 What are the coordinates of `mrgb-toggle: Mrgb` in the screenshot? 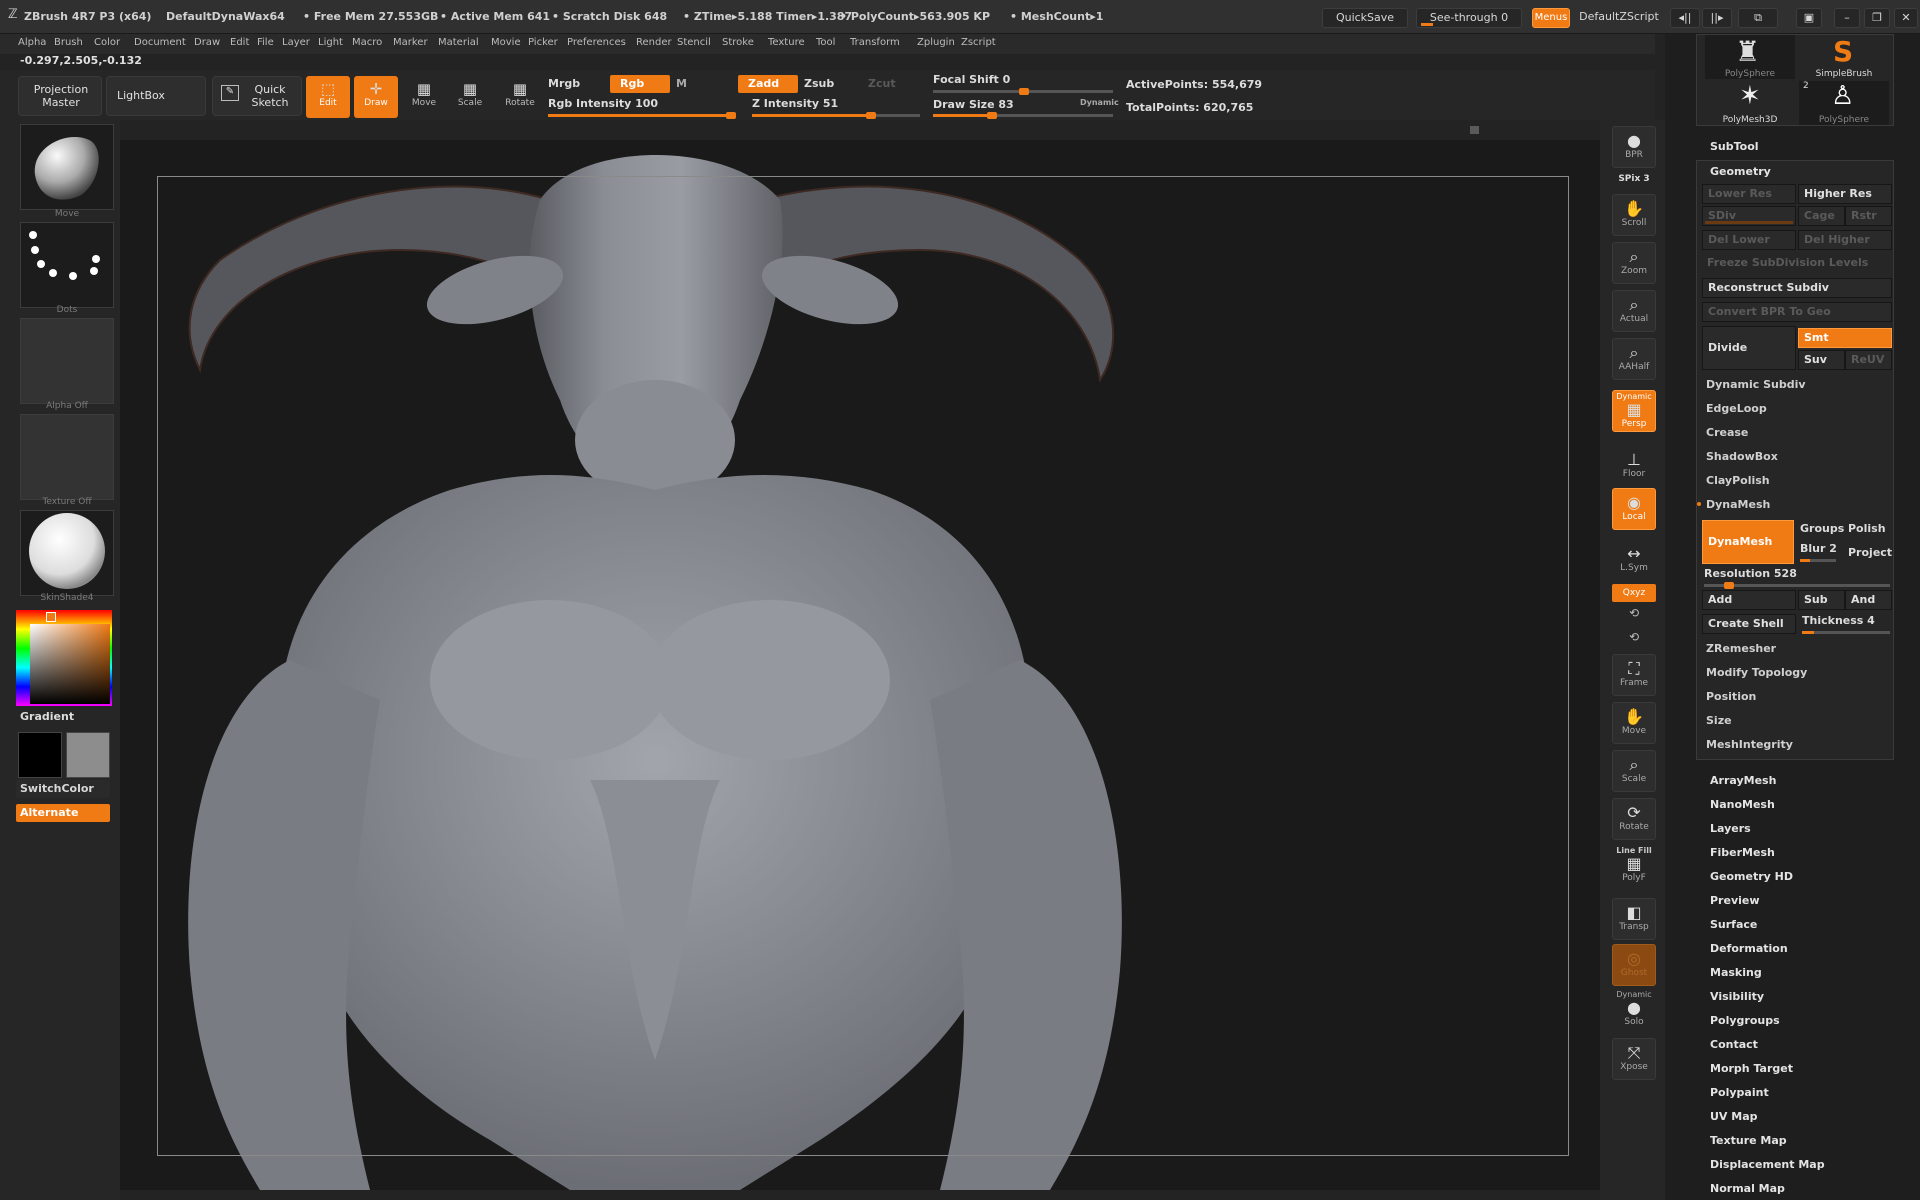 It's located at (564, 83).